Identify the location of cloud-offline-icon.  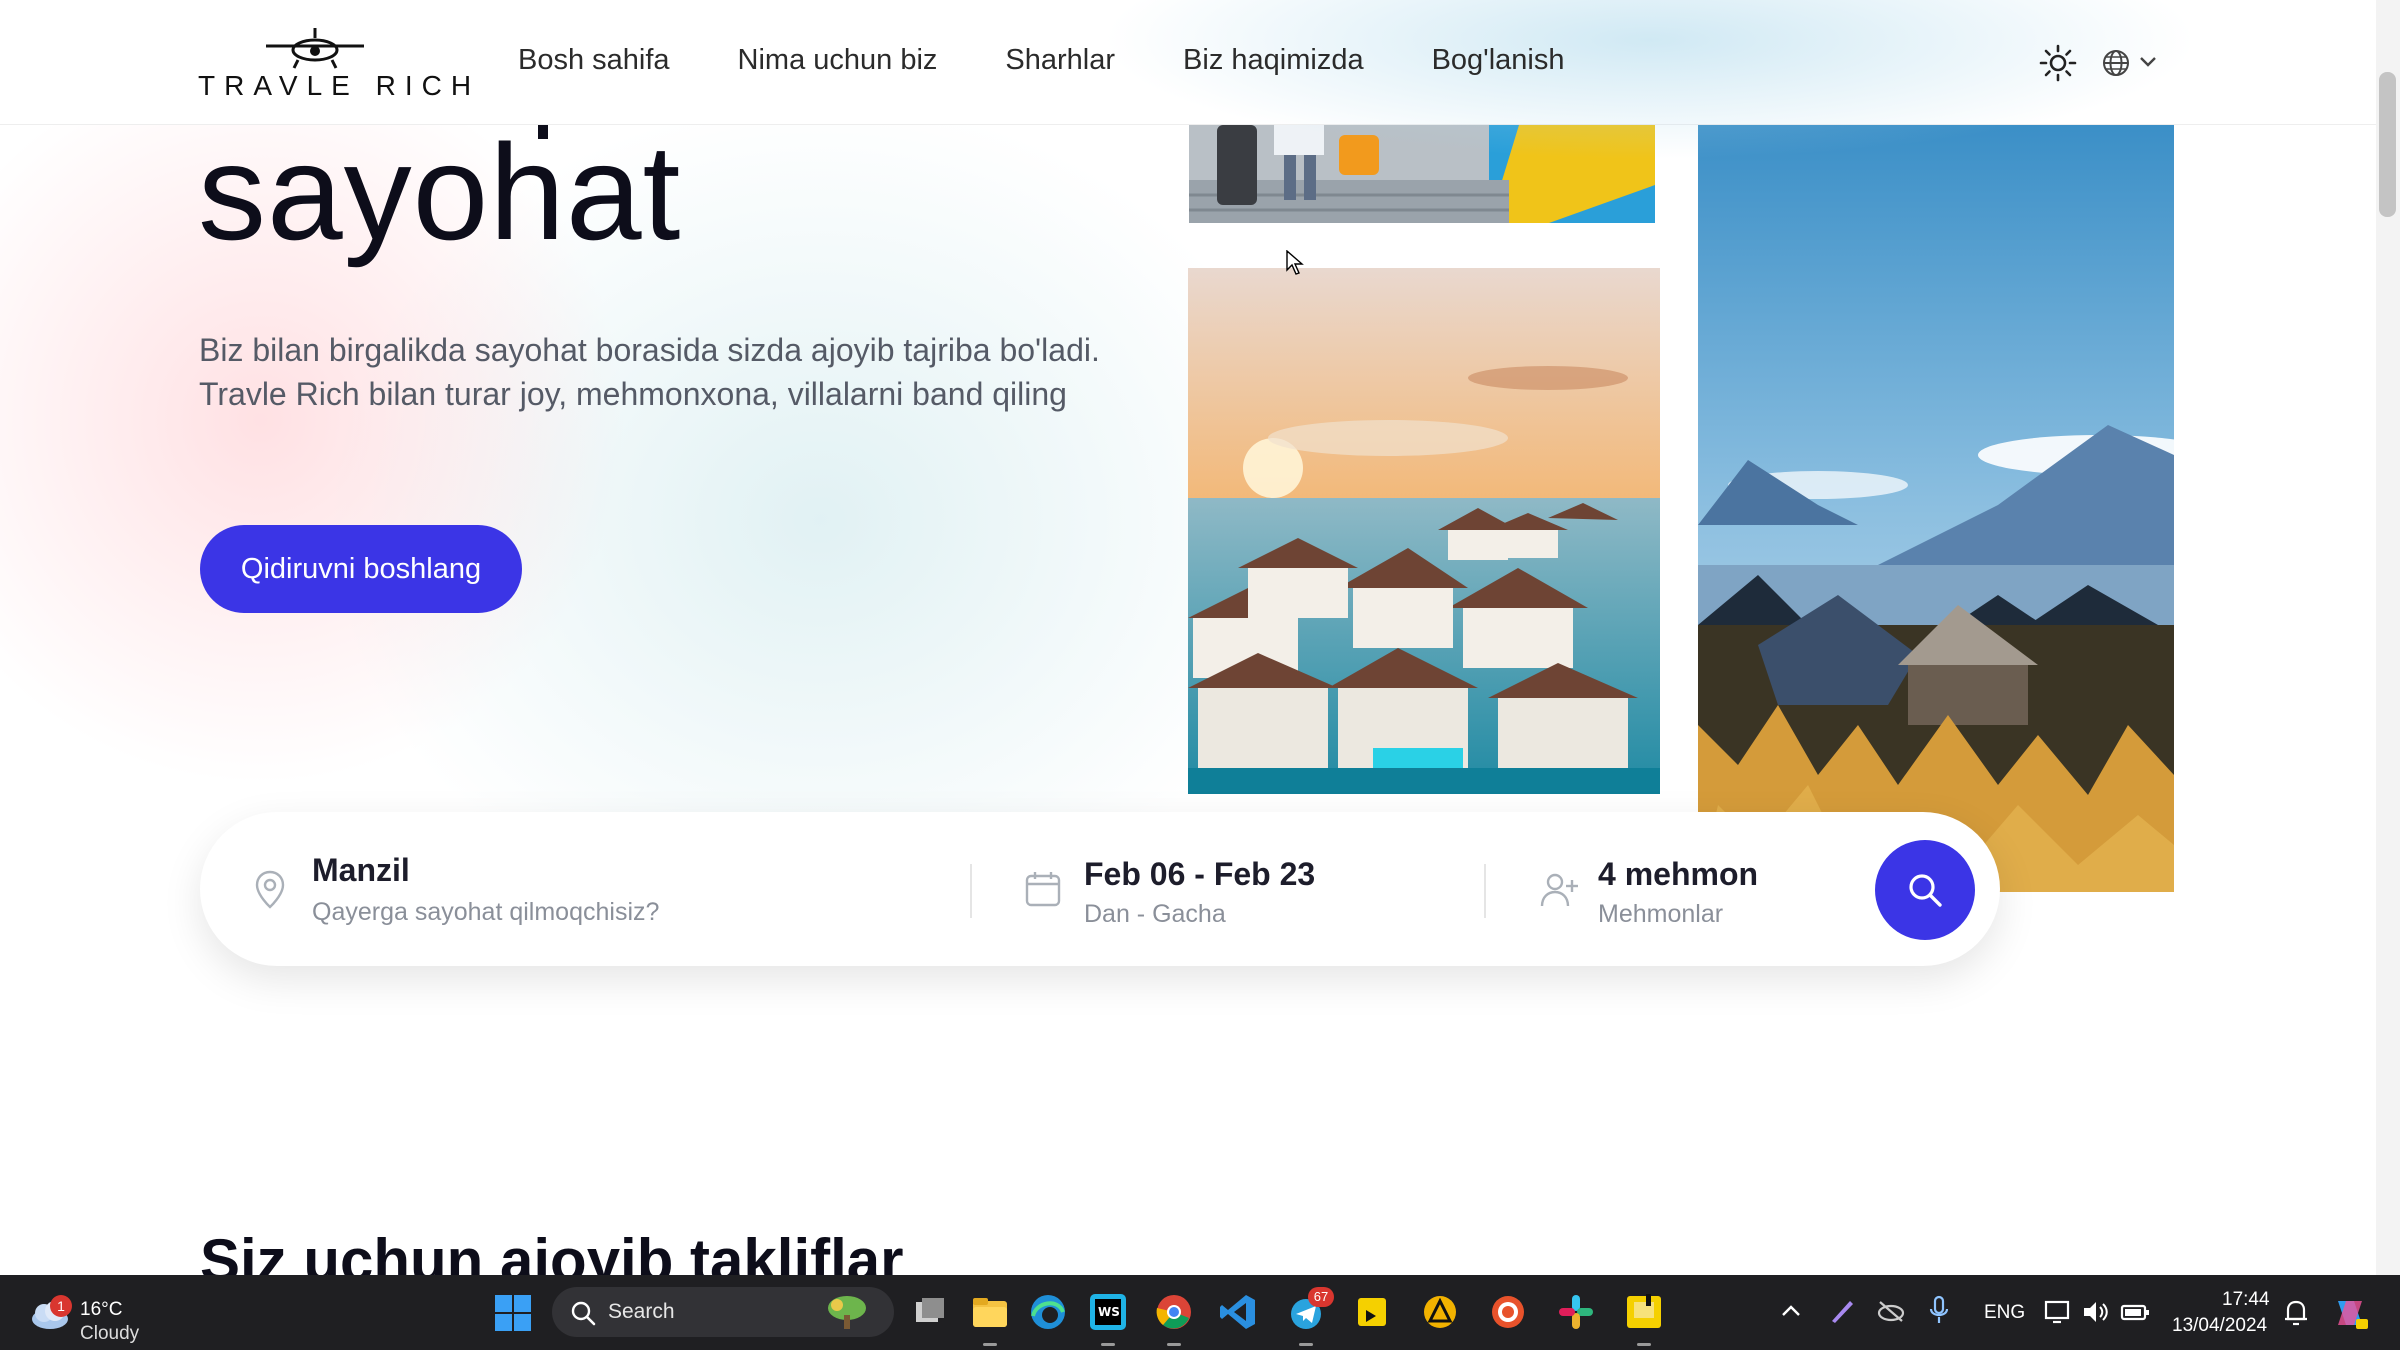
(1891, 1311).